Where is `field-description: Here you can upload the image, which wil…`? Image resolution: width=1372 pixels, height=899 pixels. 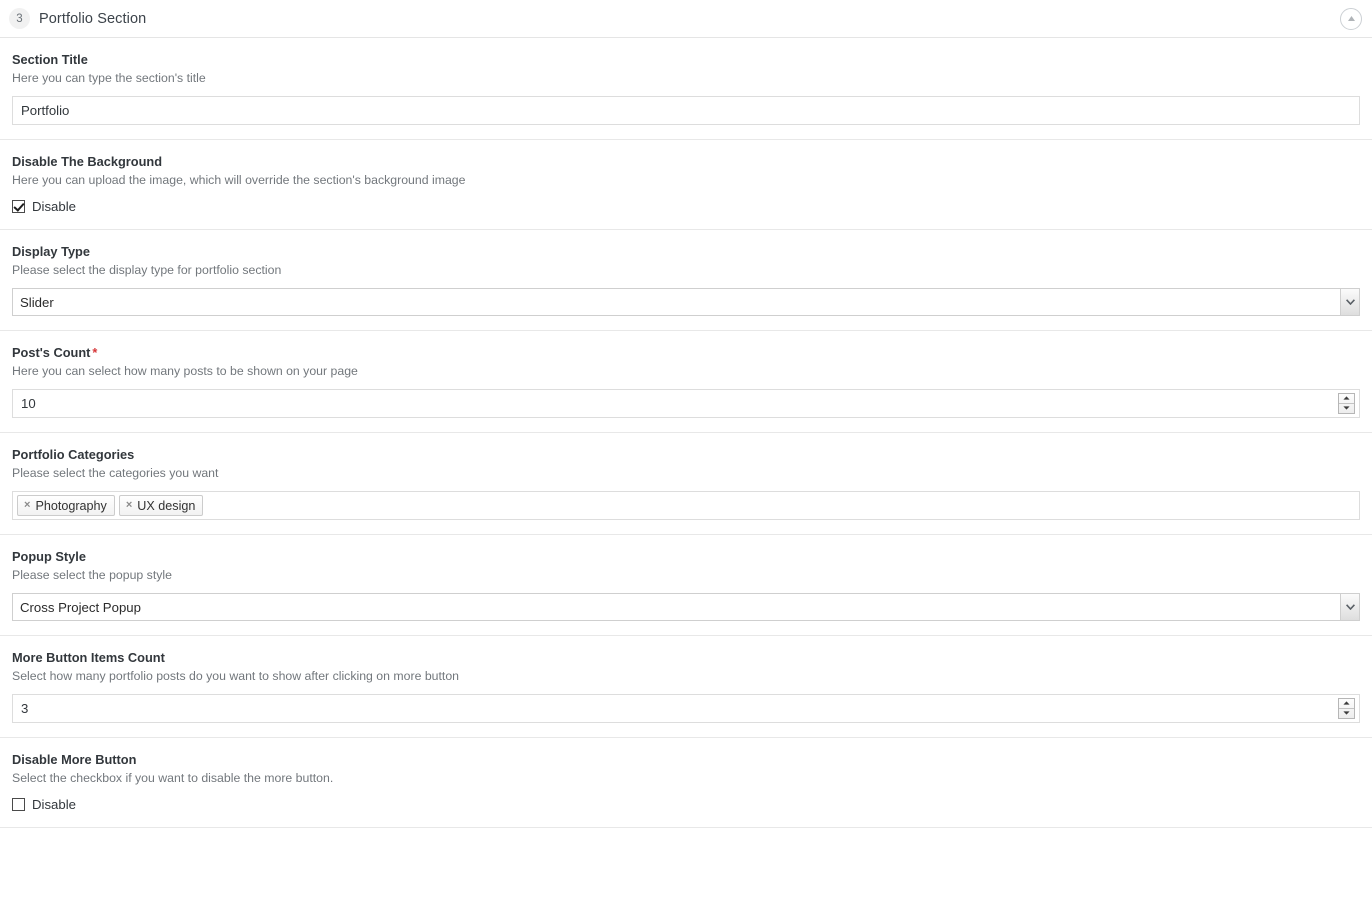 field-description: Here you can upload the image, which wil… is located at coordinates (239, 180).